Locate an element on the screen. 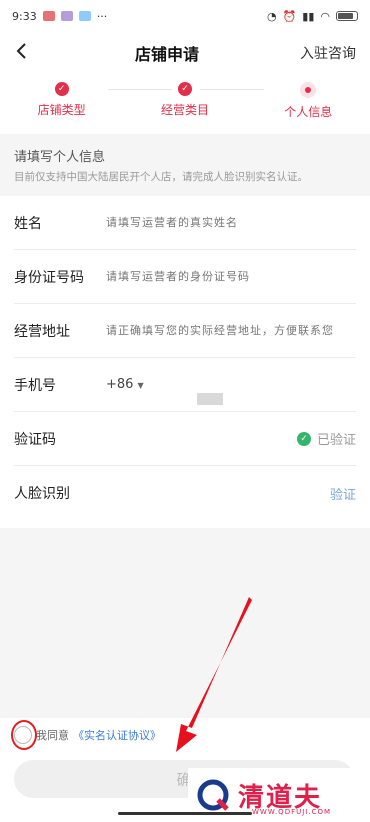 The height and width of the screenshot is (822, 370). wifi-icon: ◠ is located at coordinates (325, 16).